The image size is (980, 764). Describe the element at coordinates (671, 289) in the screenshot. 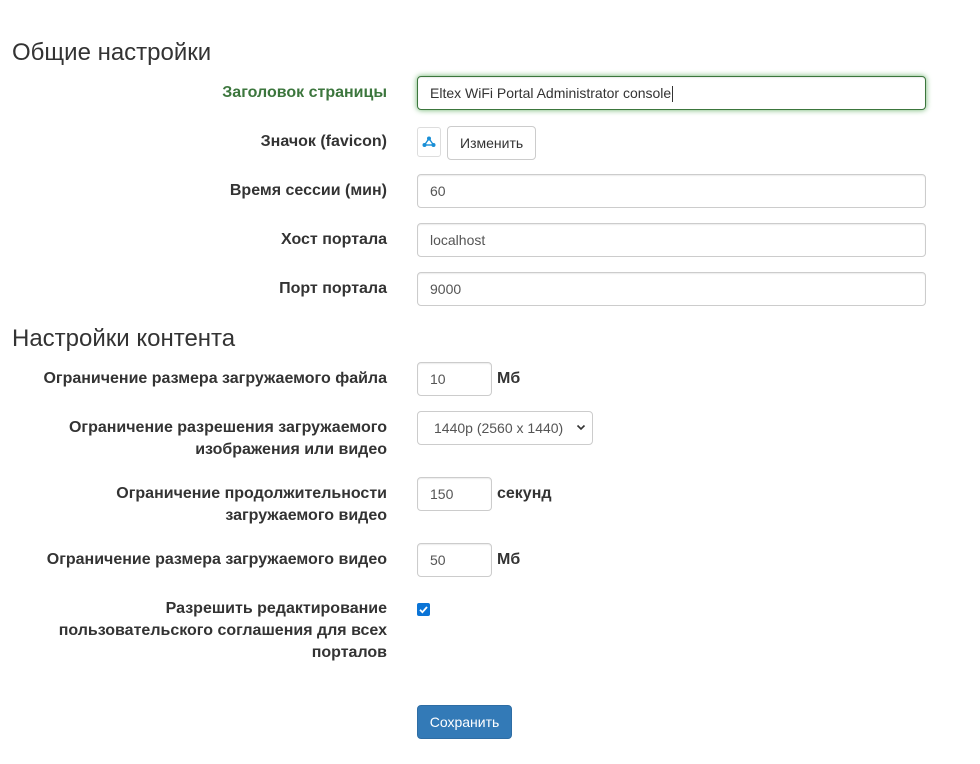

I see `portal-port-input` at that location.